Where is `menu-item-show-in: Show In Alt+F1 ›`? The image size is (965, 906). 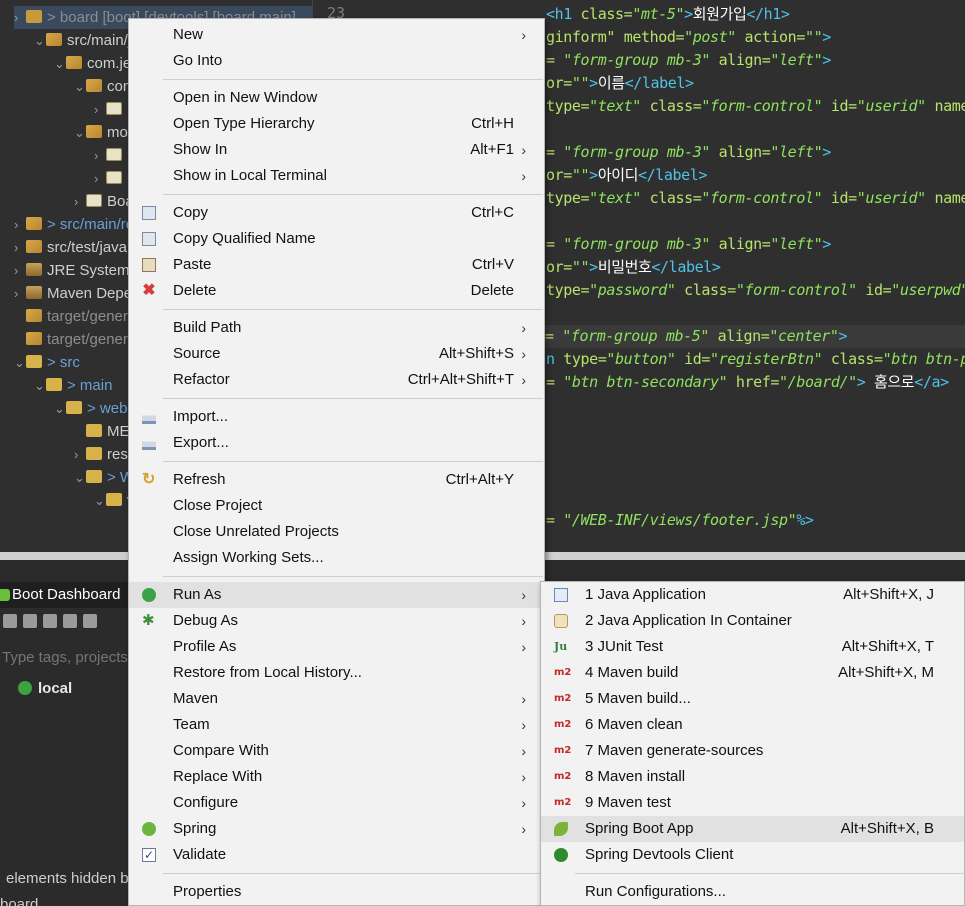
menu-item-show-in: Show In Alt+F1 › is located at coordinates (336, 150).